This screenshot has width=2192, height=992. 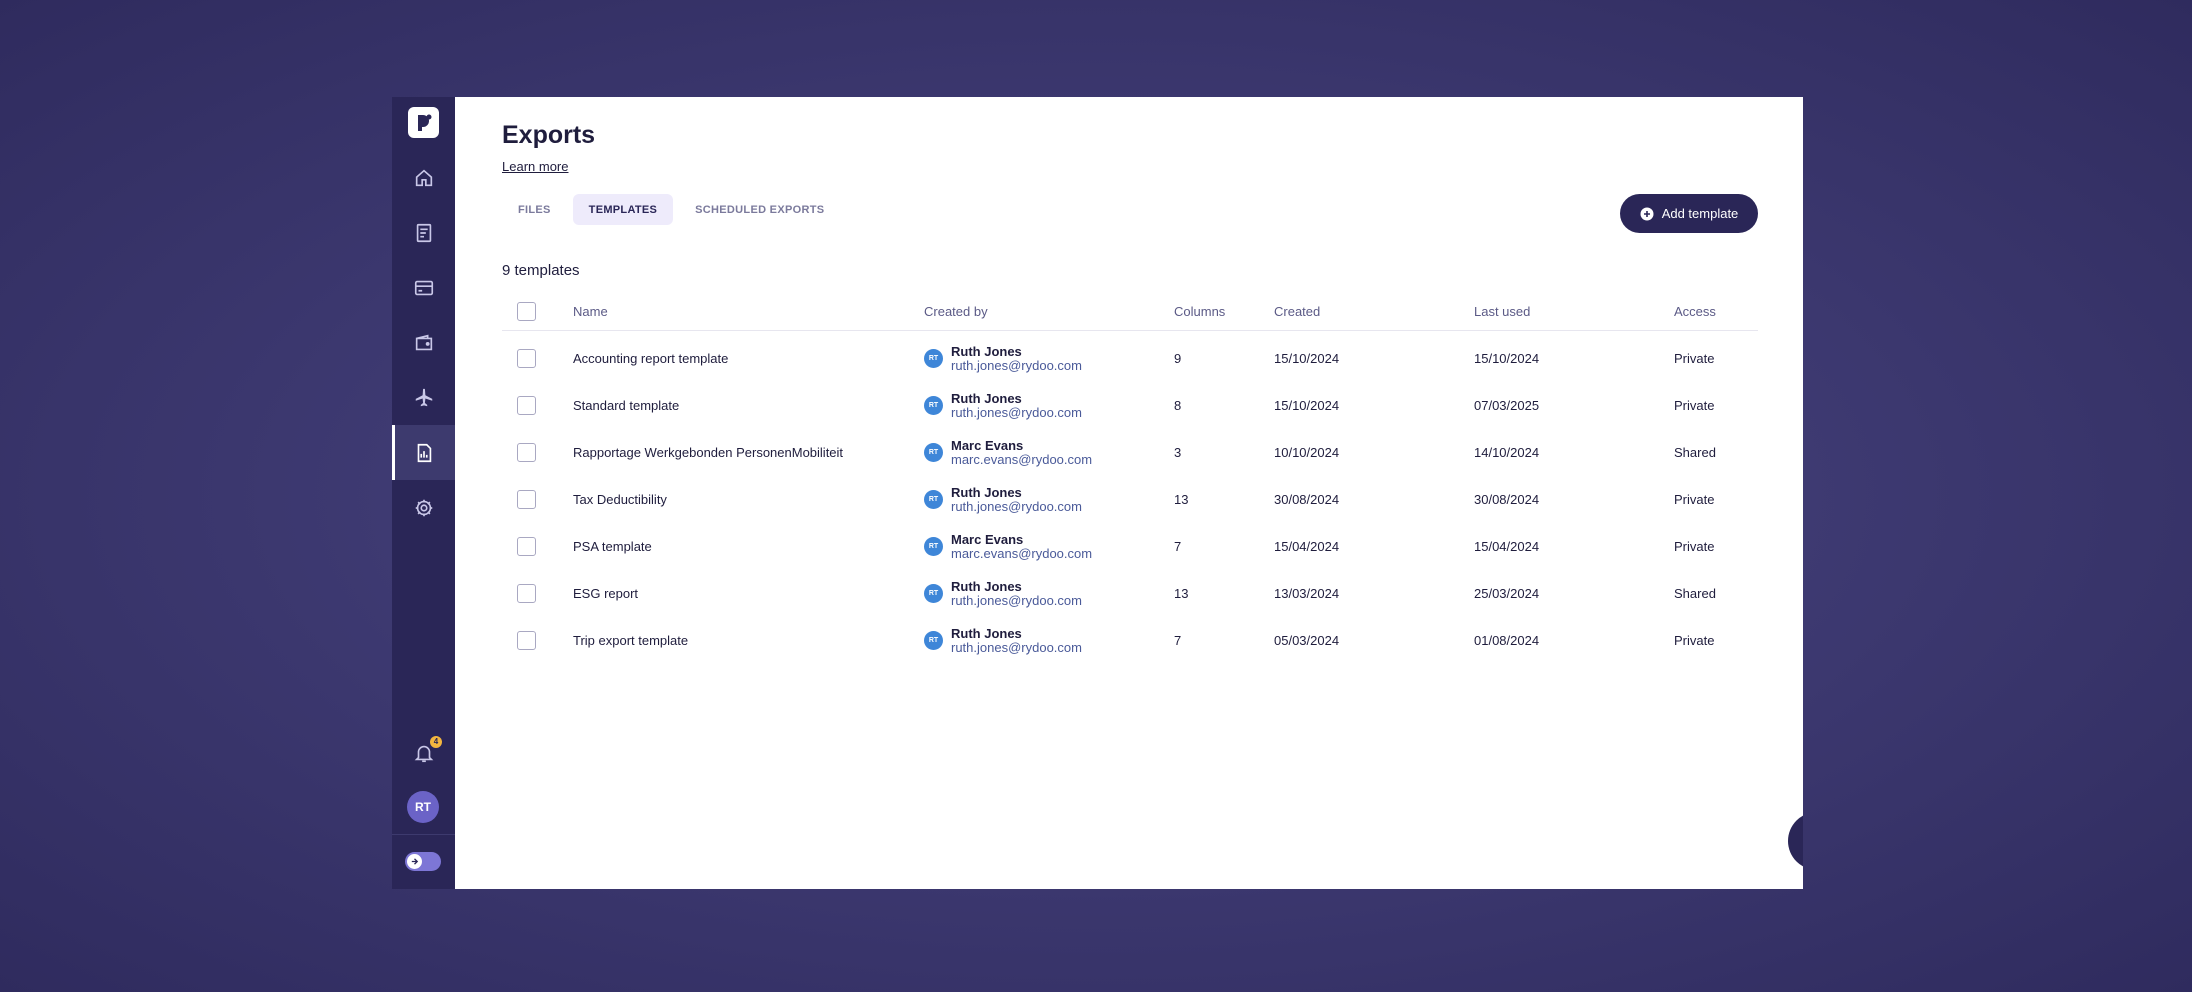 What do you see at coordinates (1178, 358) in the screenshot?
I see `column-count: 9` at bounding box center [1178, 358].